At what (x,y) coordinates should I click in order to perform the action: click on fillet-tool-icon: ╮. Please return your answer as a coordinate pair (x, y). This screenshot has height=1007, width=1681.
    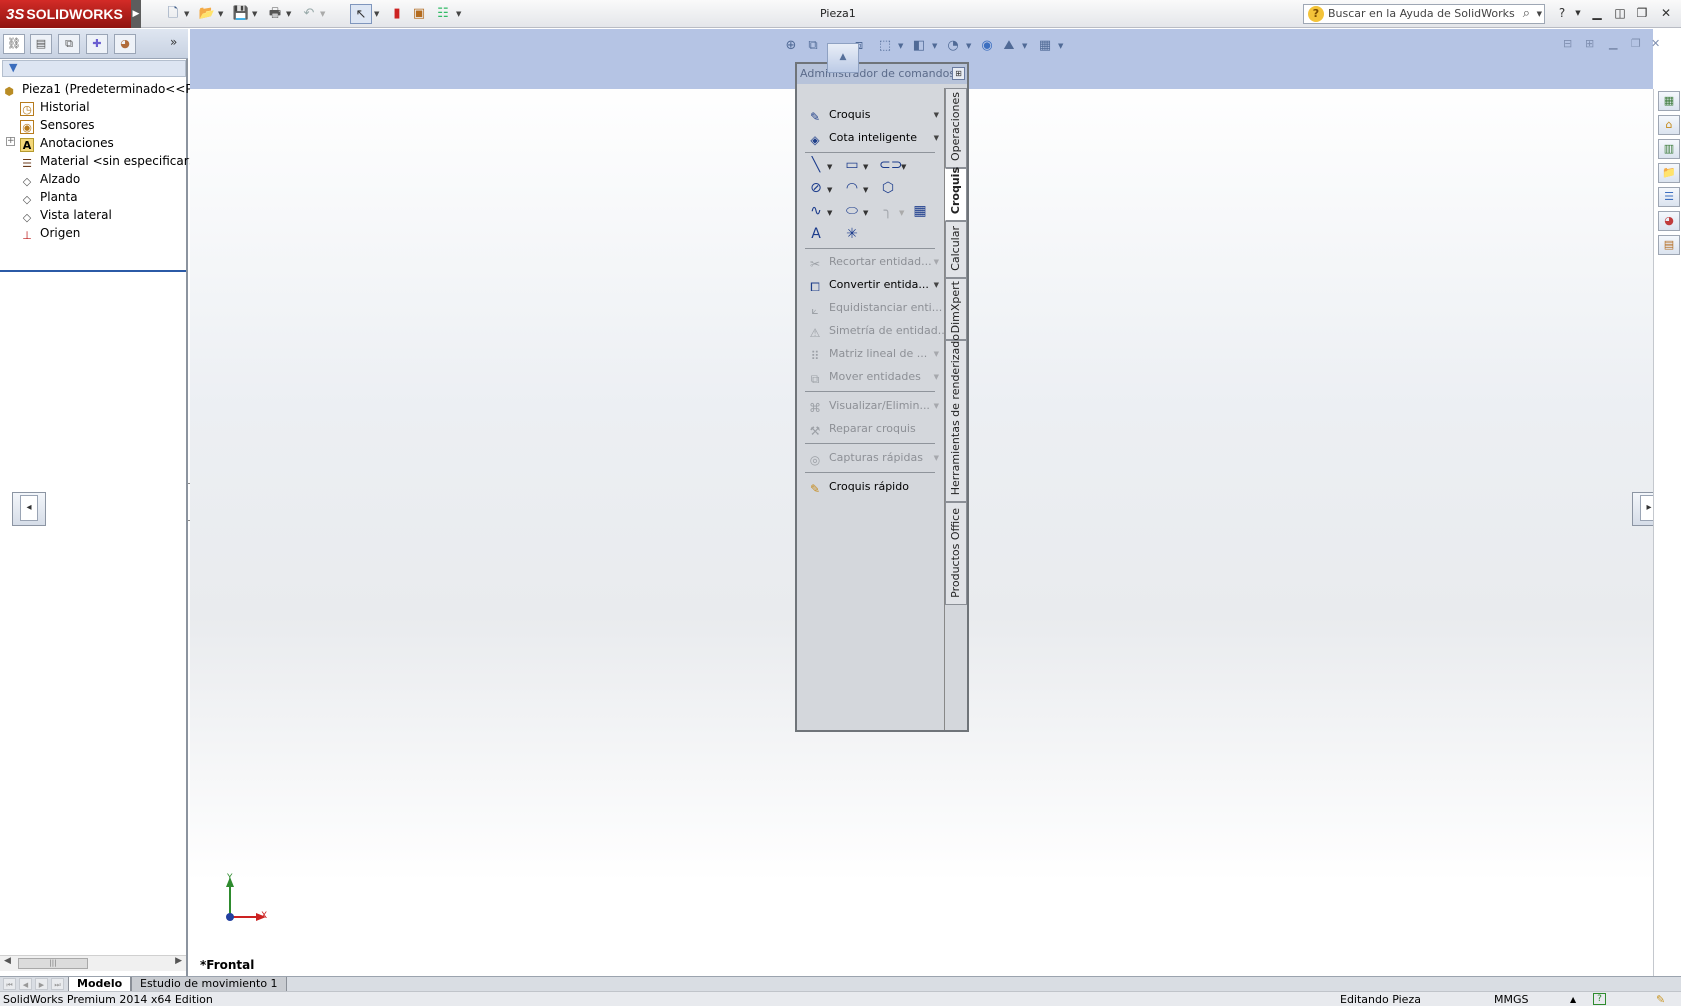
    Looking at the image, I should click on (888, 211).